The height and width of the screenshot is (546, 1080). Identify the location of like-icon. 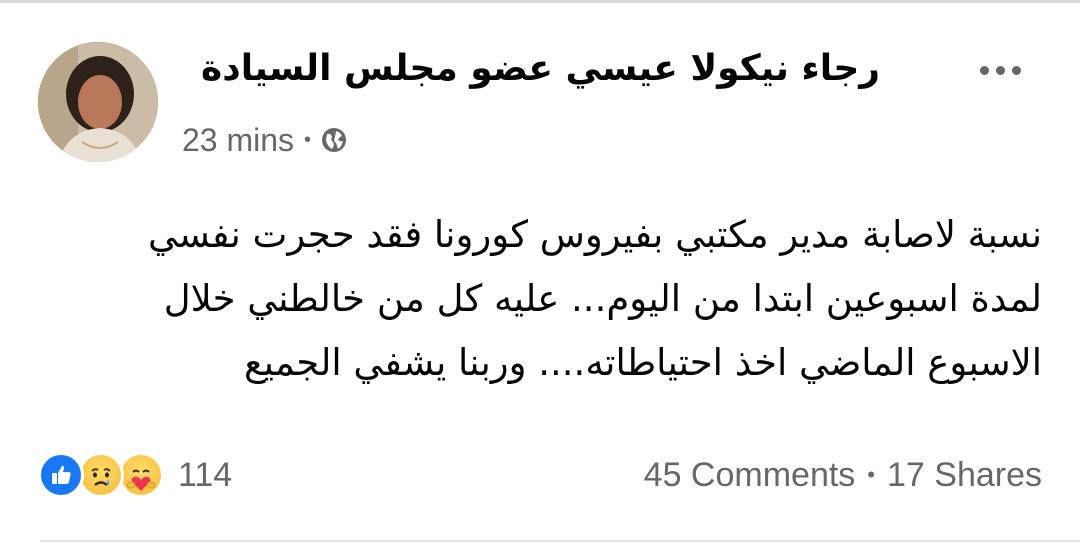
(61, 475).